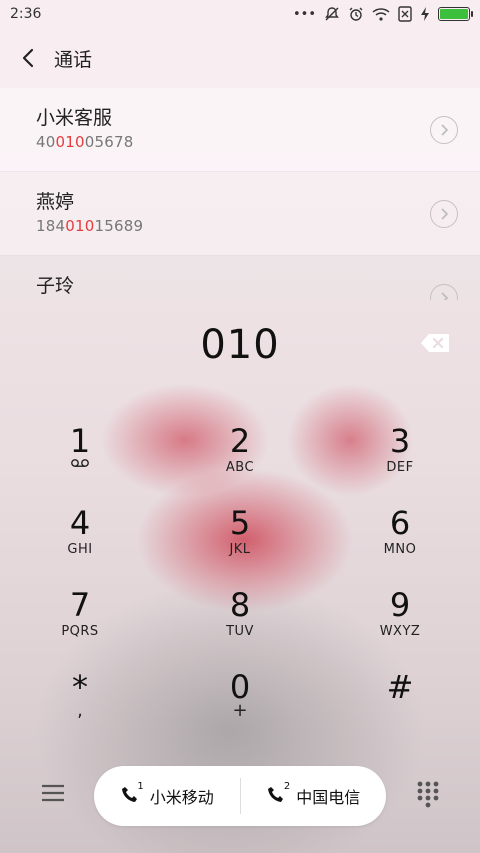  I want to click on alarm-icon, so click(356, 14).